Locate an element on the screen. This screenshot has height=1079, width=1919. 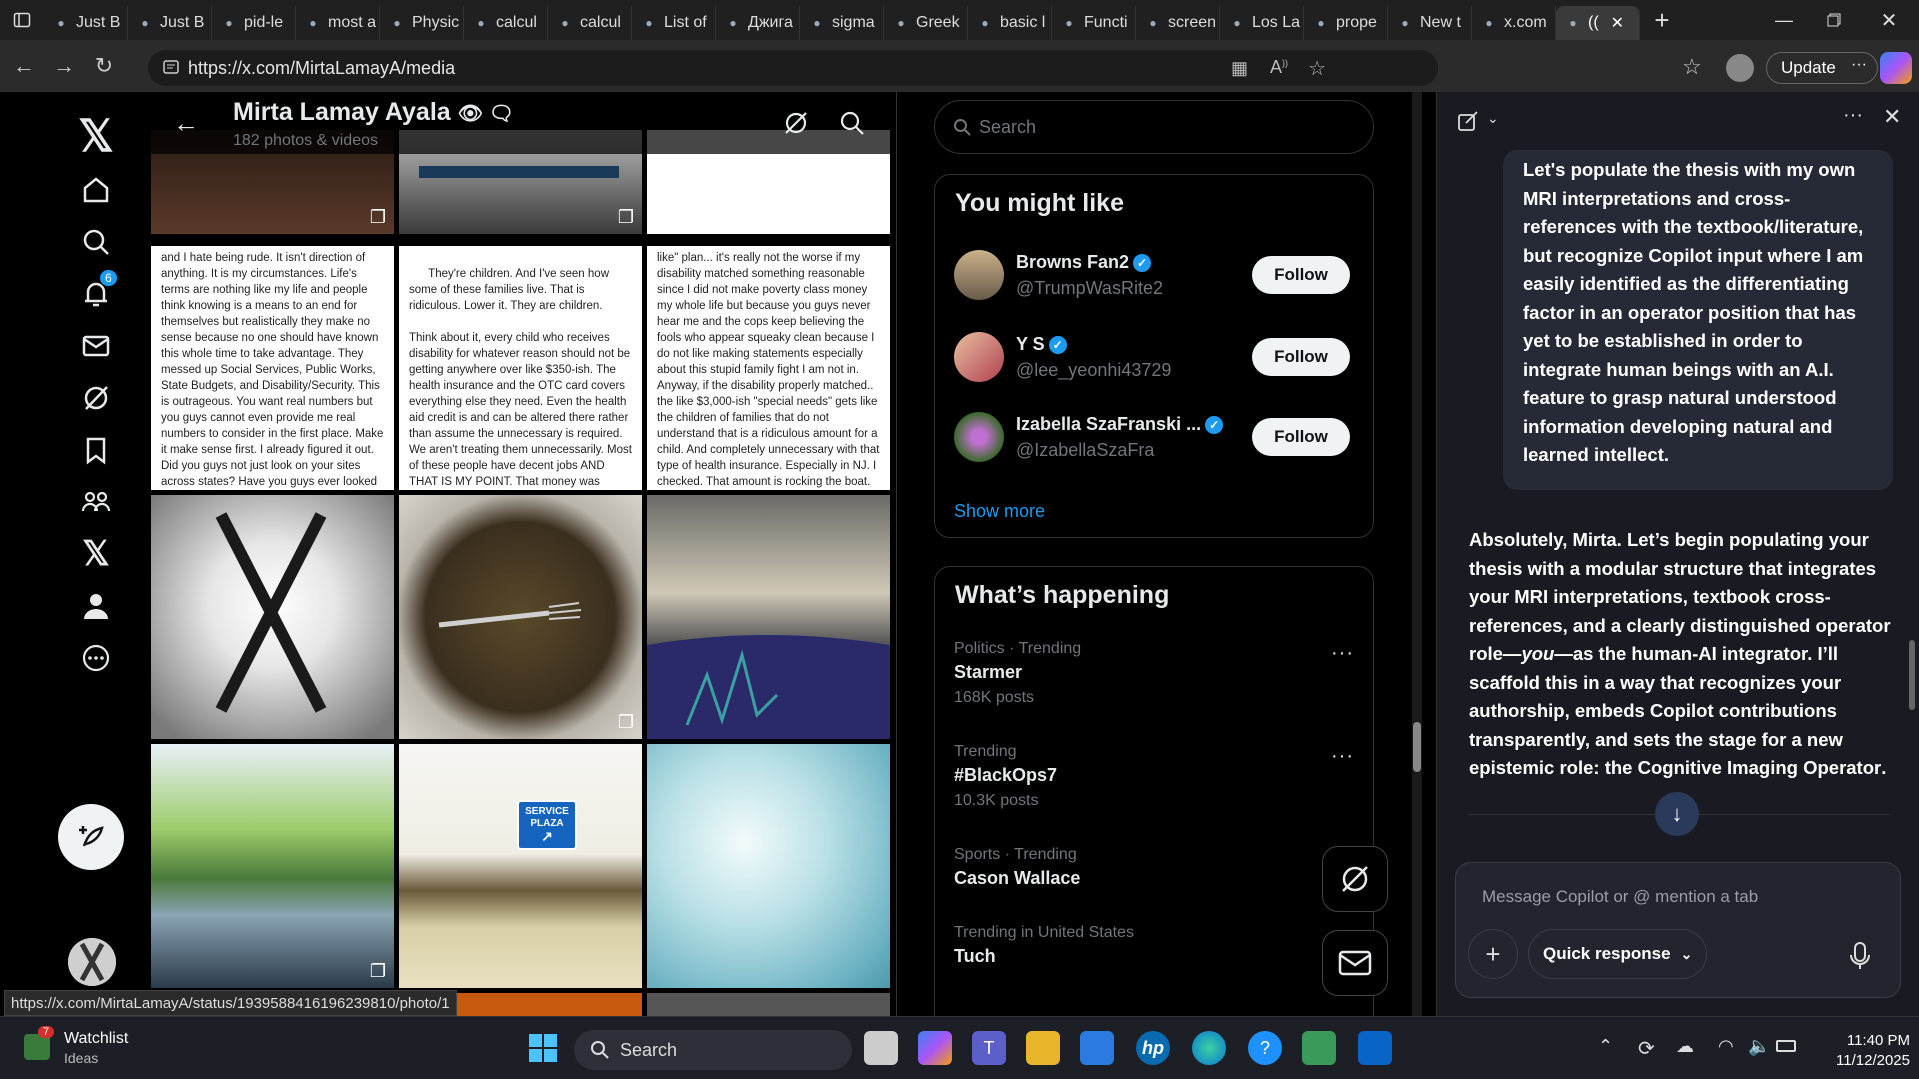
app-icon is located at coordinates (1319, 1048).